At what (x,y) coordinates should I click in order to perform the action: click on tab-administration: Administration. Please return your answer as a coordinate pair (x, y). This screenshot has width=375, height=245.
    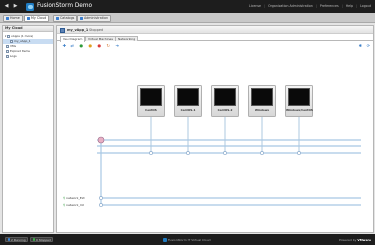
    Looking at the image, I should click on (94, 18).